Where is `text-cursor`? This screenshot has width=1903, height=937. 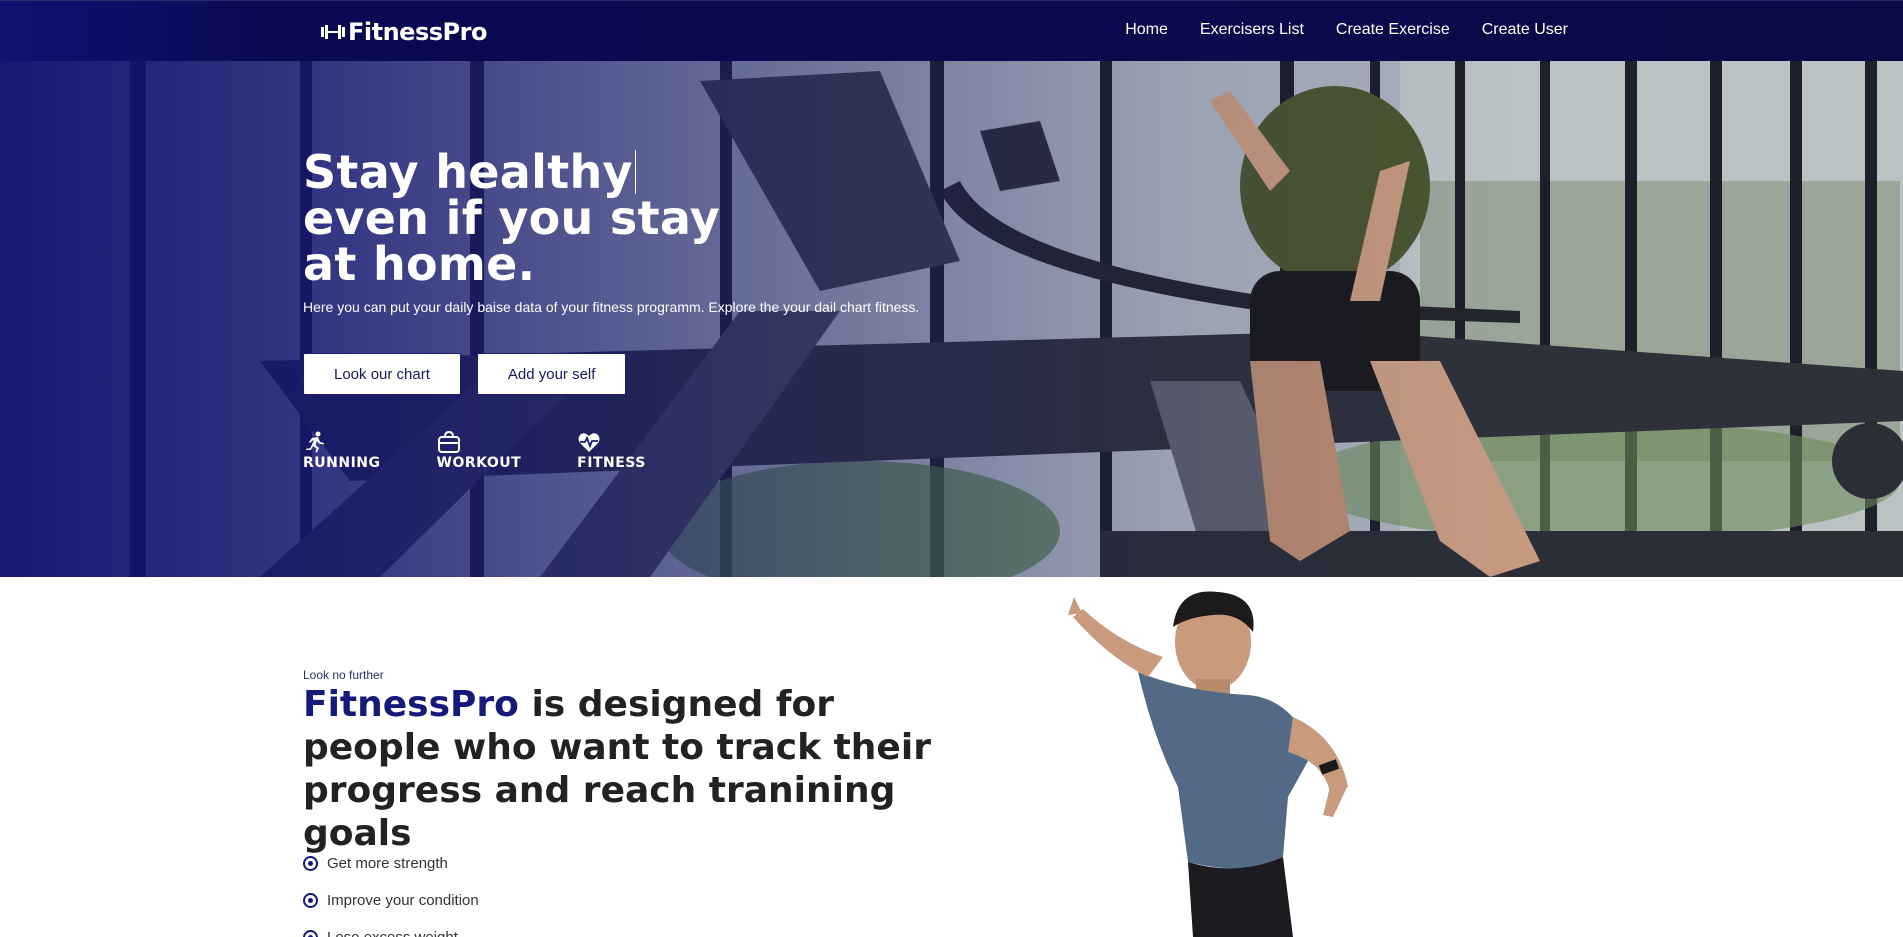
text-cursor is located at coordinates (635, 172).